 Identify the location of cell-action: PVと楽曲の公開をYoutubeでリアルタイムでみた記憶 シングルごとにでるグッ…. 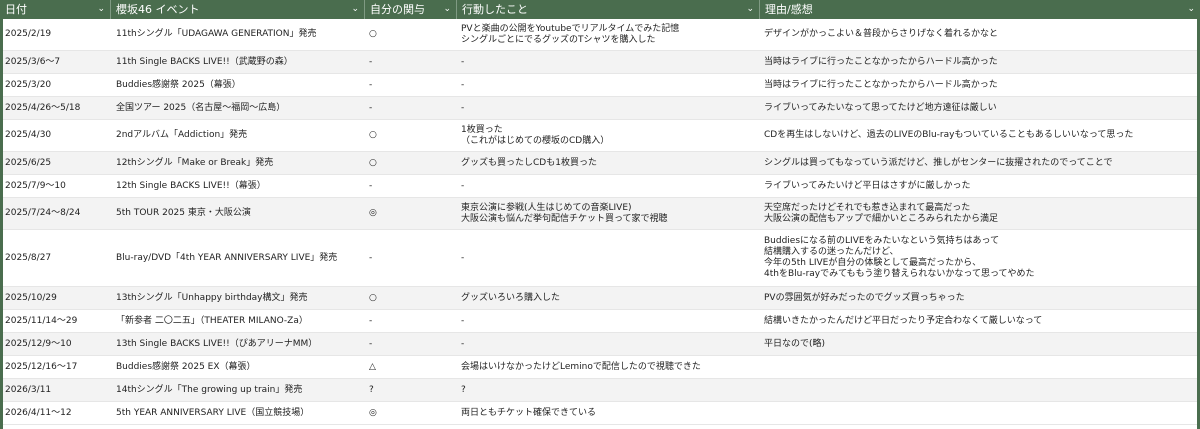
(607, 34).